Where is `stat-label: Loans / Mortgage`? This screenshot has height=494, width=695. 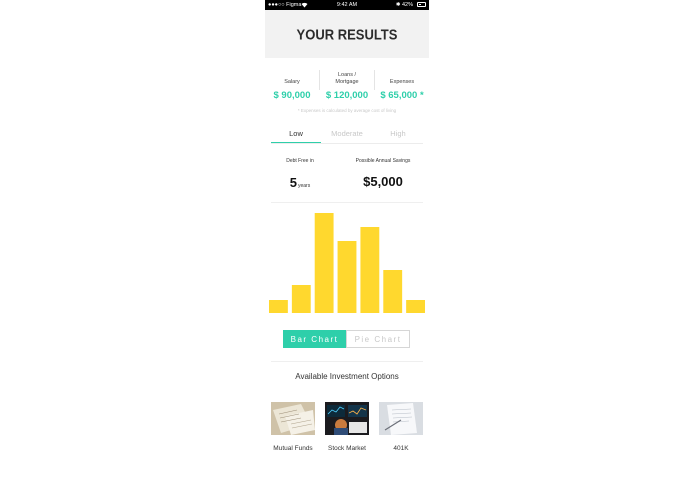 stat-label: Loans / Mortgage is located at coordinates (347, 78).